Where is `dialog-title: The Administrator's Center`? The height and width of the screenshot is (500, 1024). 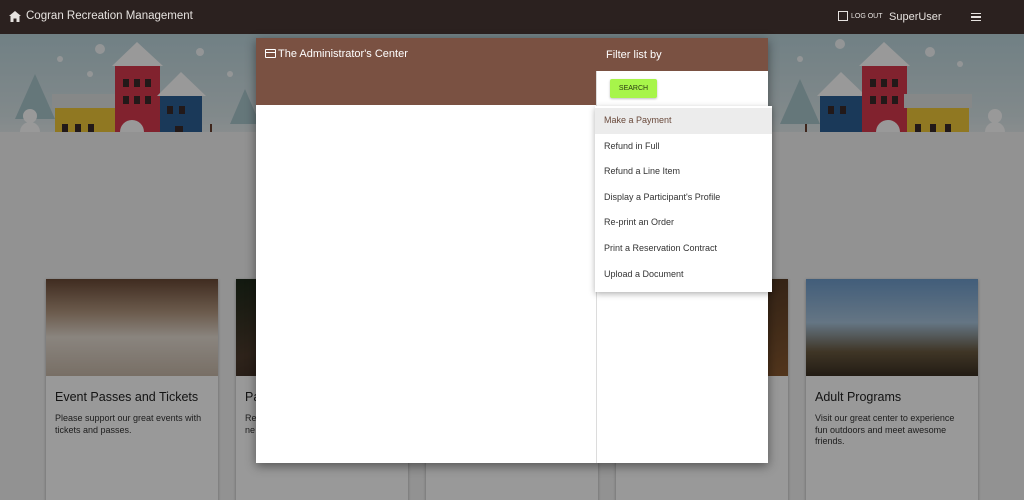
dialog-title: The Administrator's Center is located at coordinates (343, 54).